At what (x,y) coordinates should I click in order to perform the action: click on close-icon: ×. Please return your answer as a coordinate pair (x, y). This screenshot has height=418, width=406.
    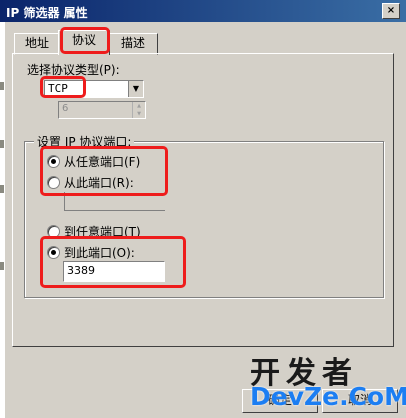
    Looking at the image, I should click on (391, 10).